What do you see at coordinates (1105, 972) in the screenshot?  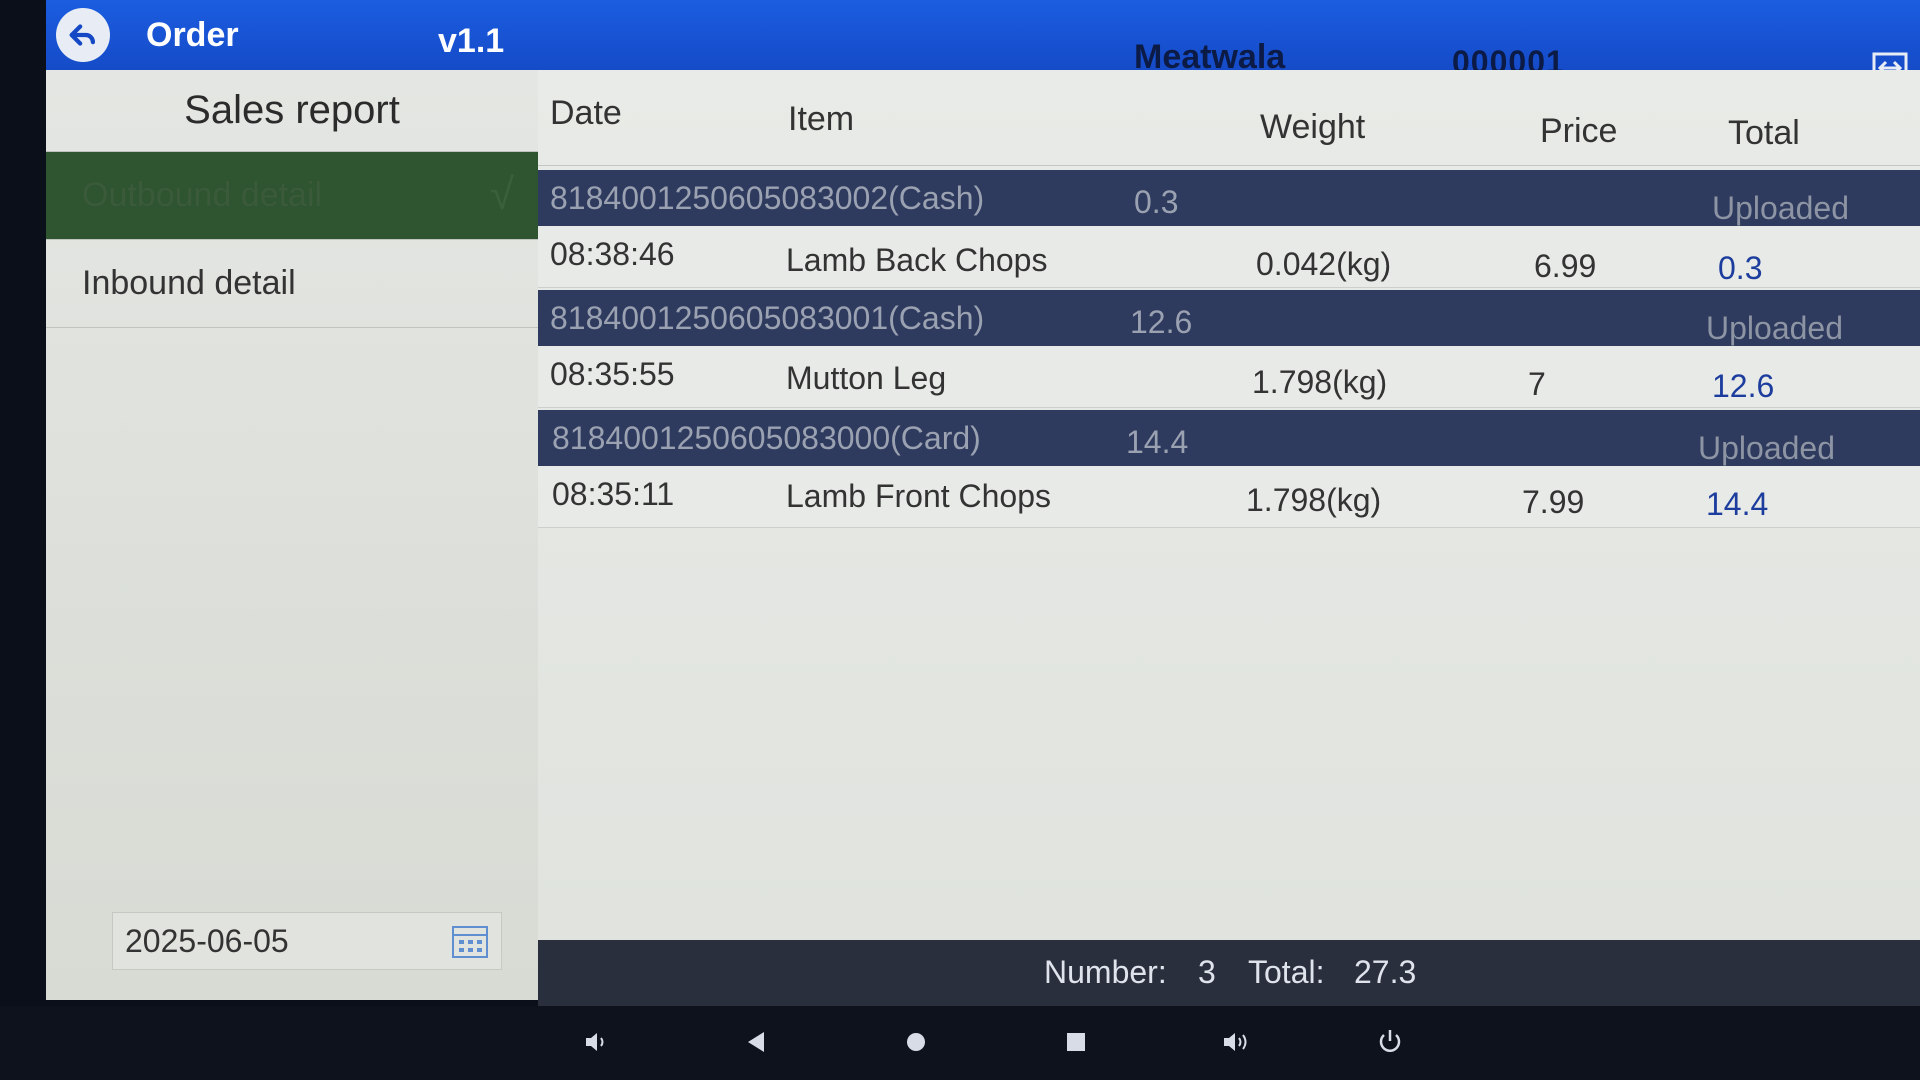 I see `number-label: Number:` at bounding box center [1105, 972].